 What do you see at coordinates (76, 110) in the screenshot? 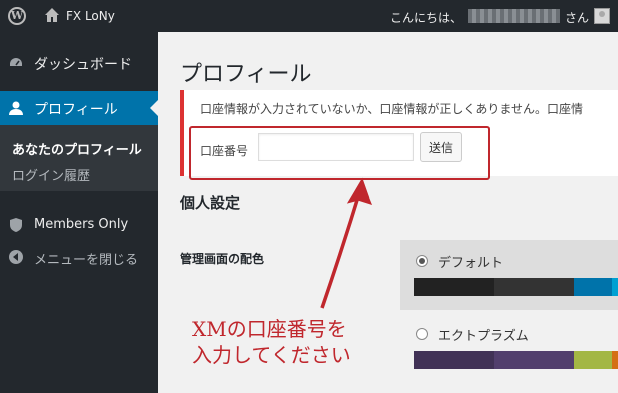
I see `sidebar-item-label: プロフィール` at bounding box center [76, 110].